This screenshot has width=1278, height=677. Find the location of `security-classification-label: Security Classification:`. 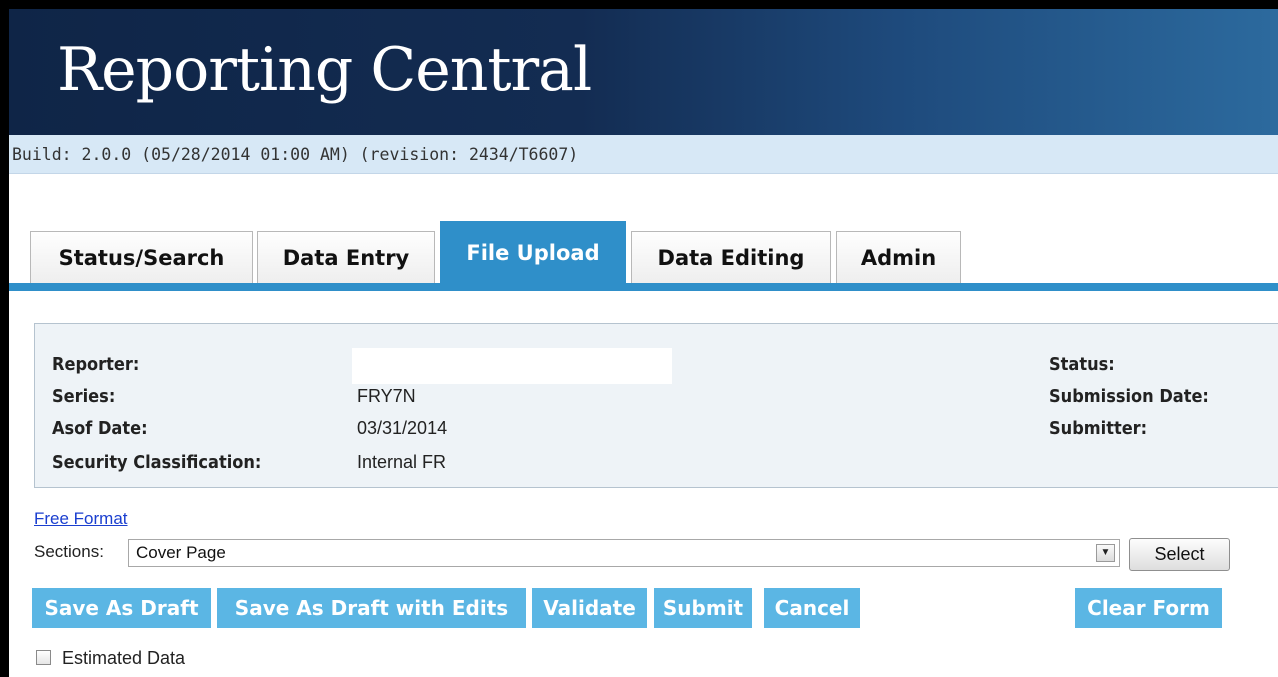

security-classification-label: Security Classification: is located at coordinates (157, 462).